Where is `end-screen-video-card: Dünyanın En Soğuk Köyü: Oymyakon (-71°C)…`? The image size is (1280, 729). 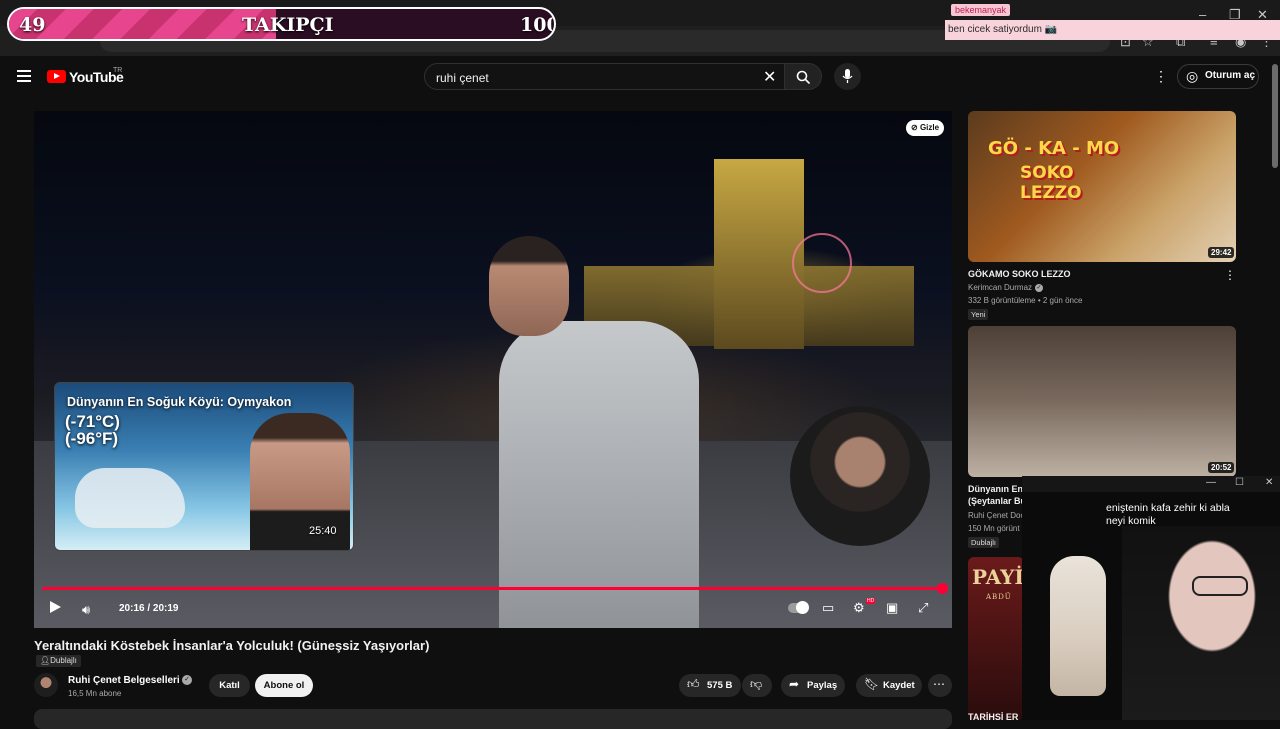
end-screen-video-card: Dünyanın En Soğuk Köyü: Oymyakon (-71°C)… is located at coordinates (204, 466).